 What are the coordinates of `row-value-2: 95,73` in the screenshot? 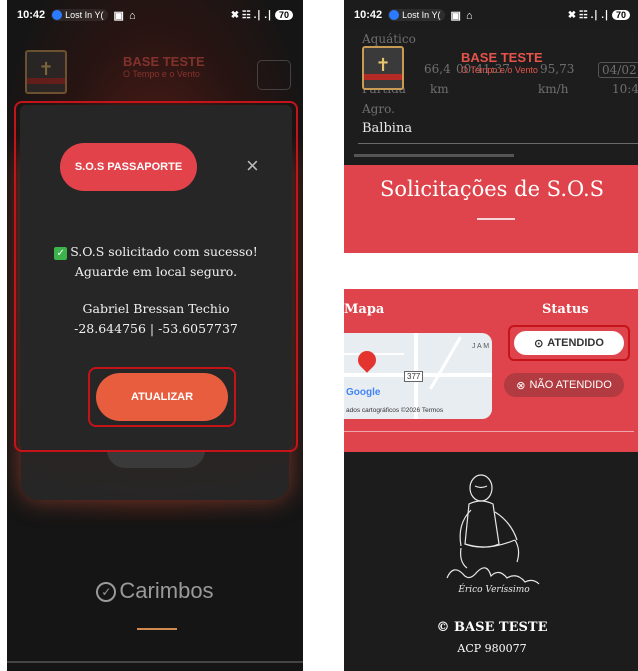 It's located at (557, 69).